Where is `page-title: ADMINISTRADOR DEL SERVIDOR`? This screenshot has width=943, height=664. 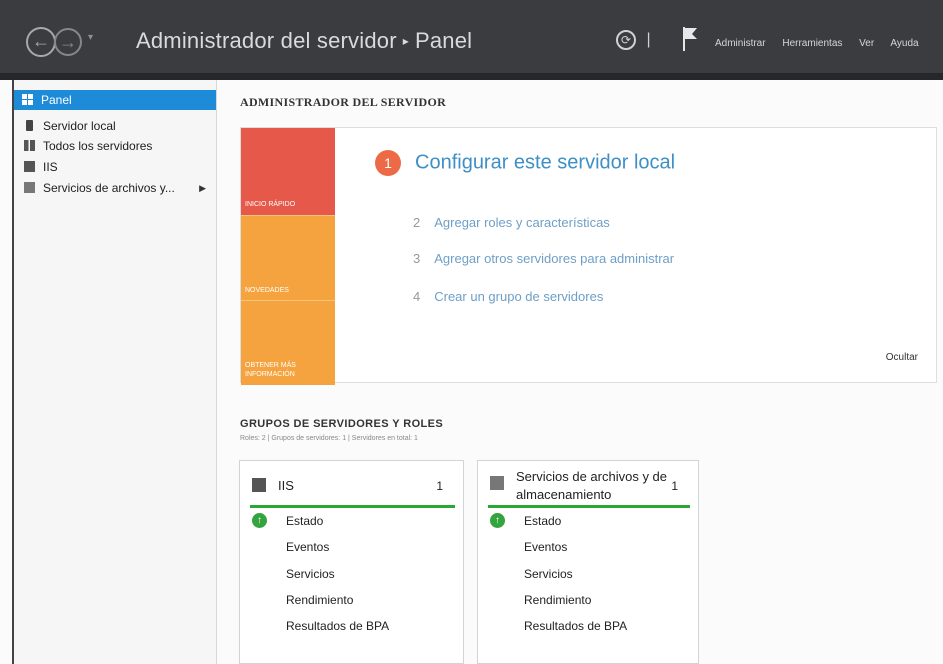
page-title: ADMINISTRADOR DEL SERVIDOR is located at coordinates (343, 102).